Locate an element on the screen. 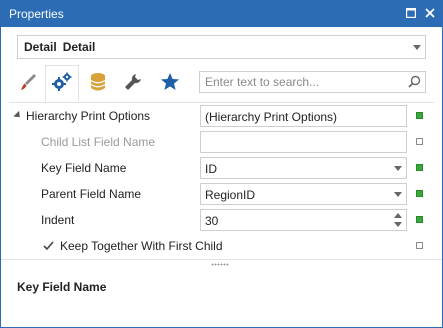  selector-text: Detail Detail is located at coordinates (59, 47).